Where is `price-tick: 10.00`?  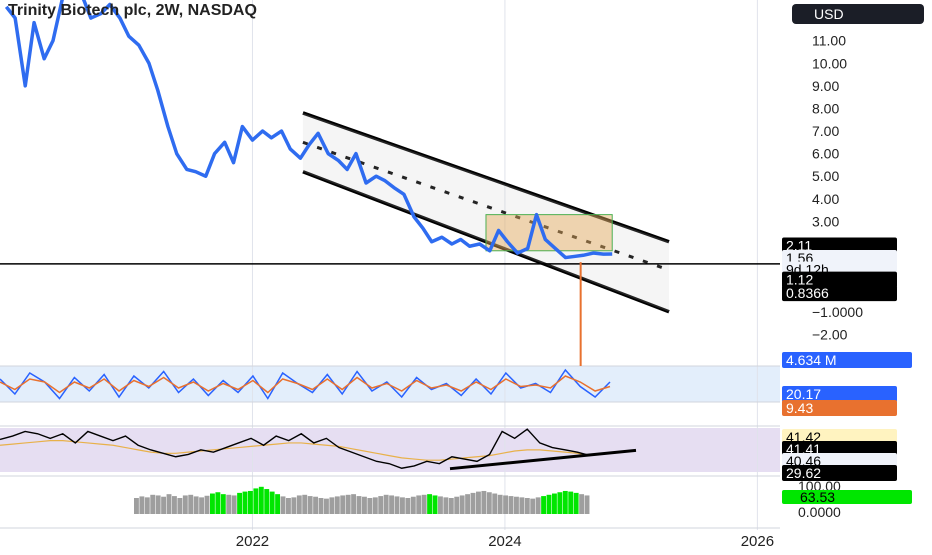
price-tick: 10.00 is located at coordinates (829, 63).